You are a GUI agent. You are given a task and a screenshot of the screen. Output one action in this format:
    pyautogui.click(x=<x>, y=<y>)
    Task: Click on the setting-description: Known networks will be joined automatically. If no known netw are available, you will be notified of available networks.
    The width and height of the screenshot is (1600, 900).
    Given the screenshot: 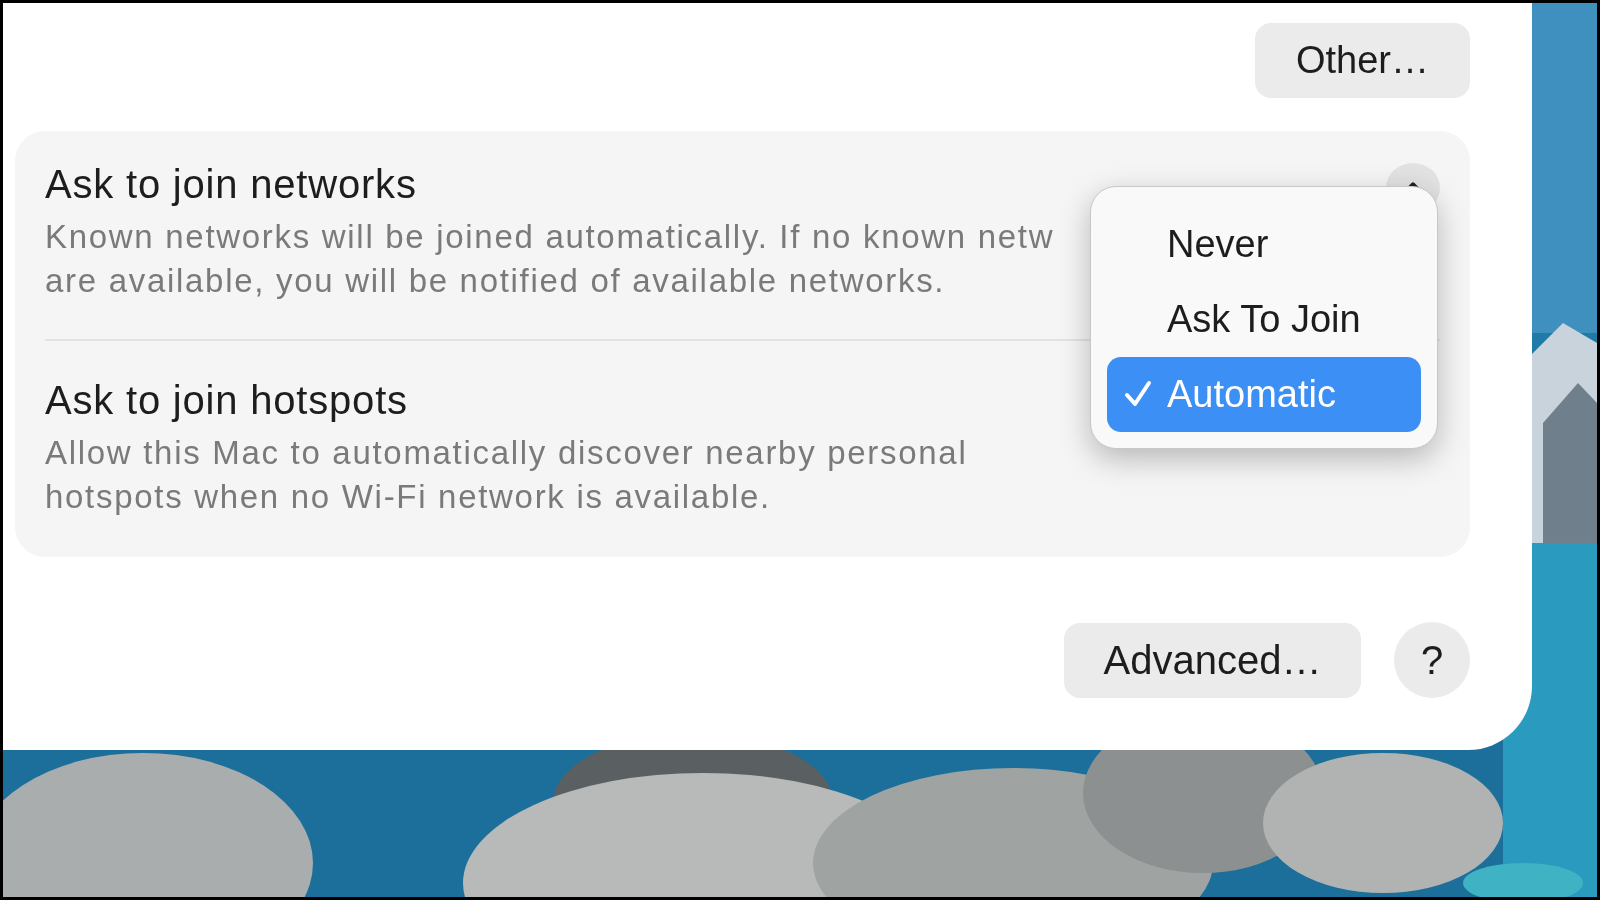 What is the action you would take?
    pyautogui.click(x=550, y=259)
    